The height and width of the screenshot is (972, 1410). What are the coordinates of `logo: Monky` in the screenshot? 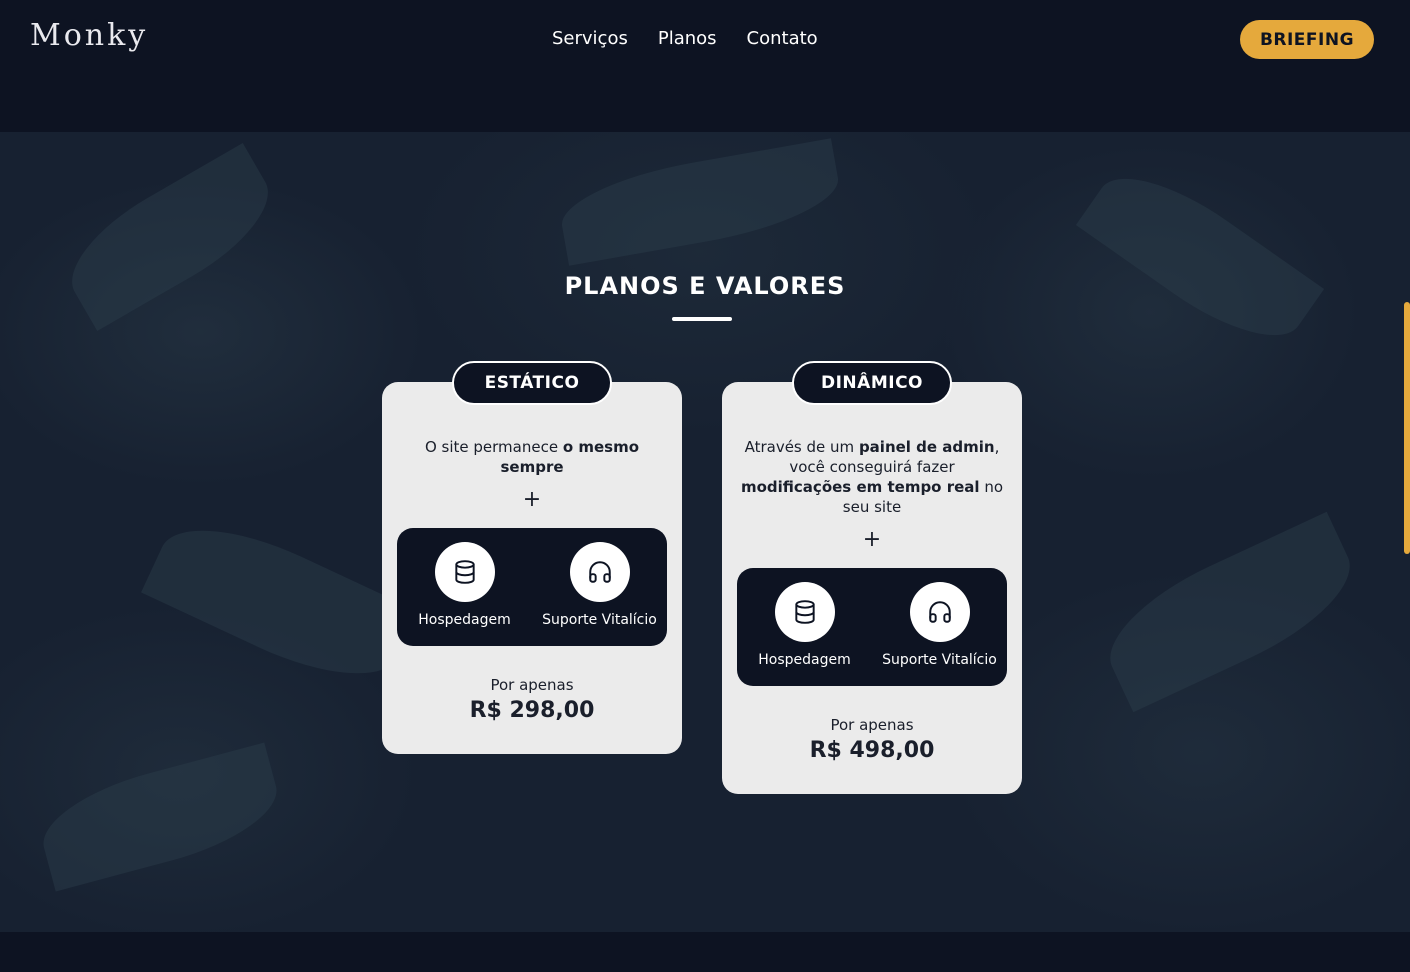 It's located at (89, 35).